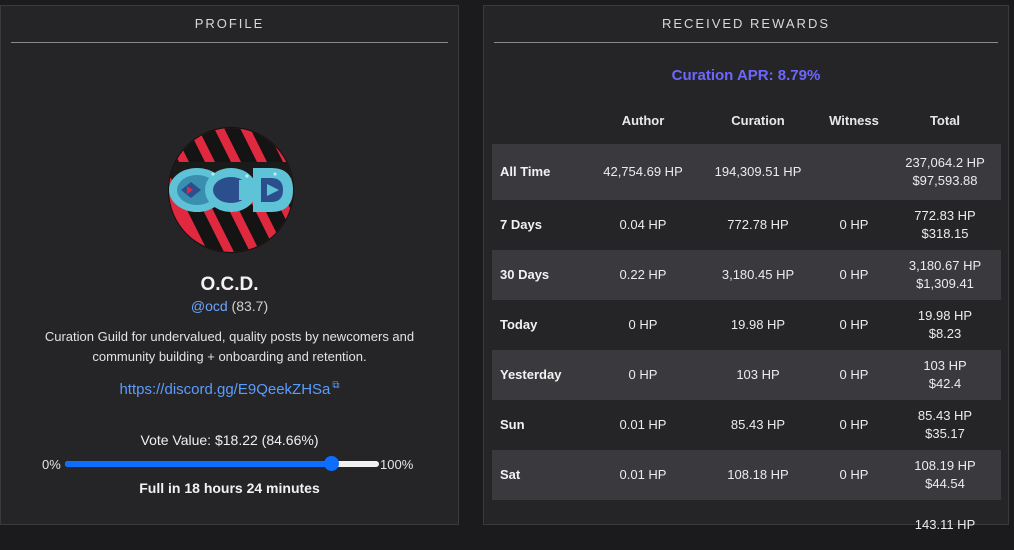 The image size is (1014, 550). Describe the element at coordinates (758, 324) in the screenshot. I see `cell-curation: 19.98 HP` at that location.